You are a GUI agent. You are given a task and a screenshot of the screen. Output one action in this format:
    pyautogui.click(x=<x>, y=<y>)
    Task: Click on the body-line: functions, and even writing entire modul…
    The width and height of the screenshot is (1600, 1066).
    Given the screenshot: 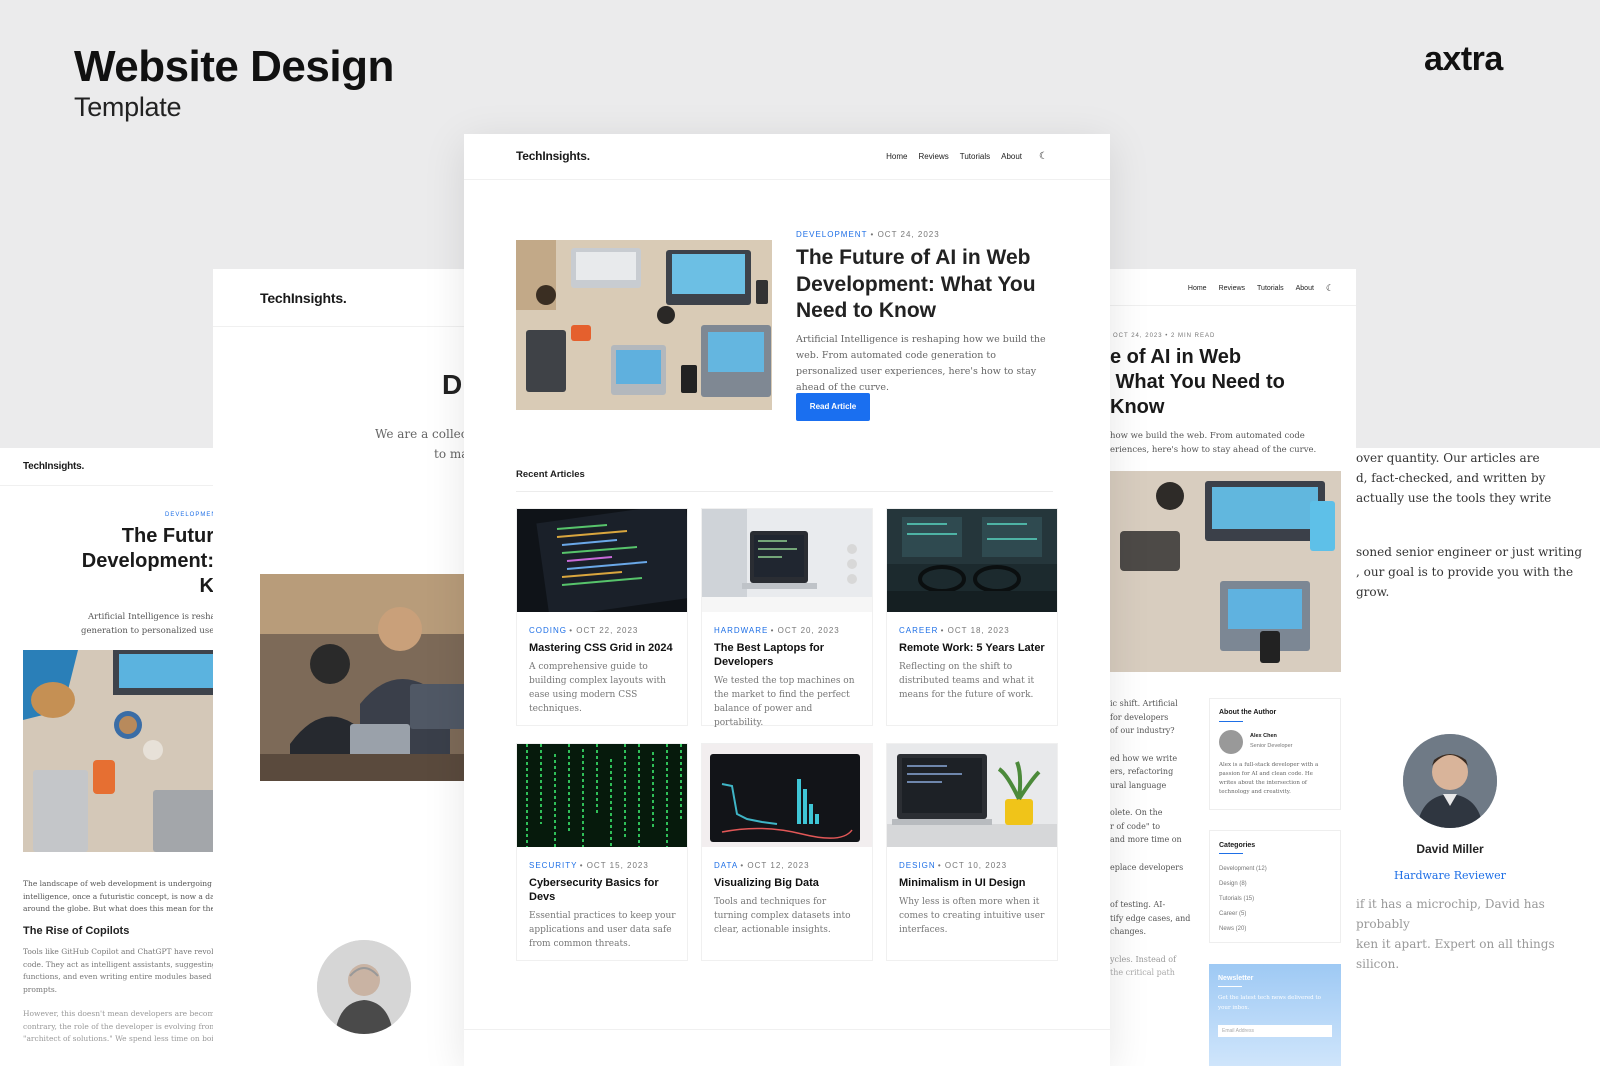 What is the action you would take?
    pyautogui.click(x=130, y=976)
    